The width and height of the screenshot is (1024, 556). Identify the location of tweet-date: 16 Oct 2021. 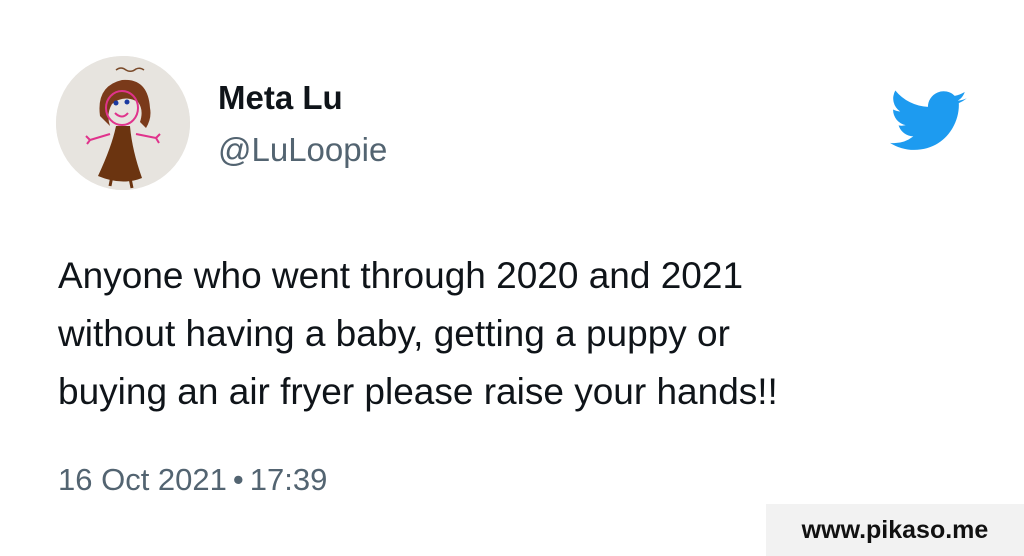
(142, 479).